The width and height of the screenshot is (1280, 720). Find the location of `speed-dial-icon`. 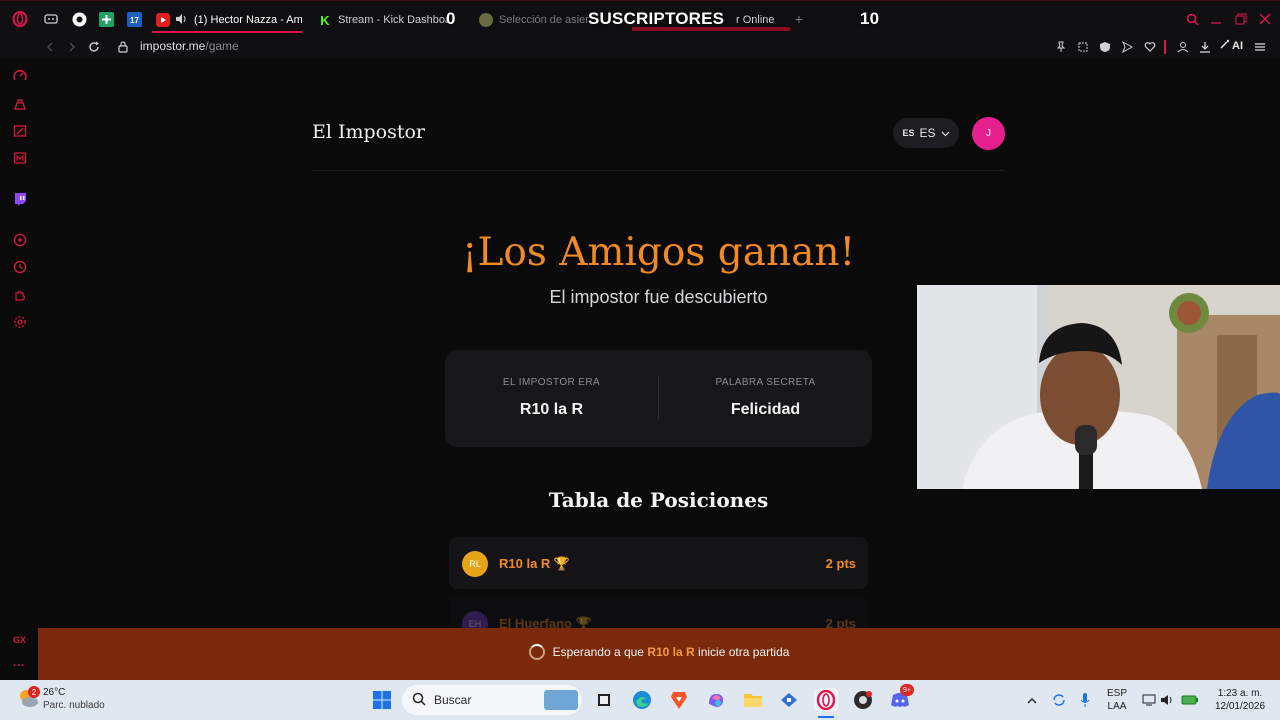

speed-dial-icon is located at coordinates (20, 76).